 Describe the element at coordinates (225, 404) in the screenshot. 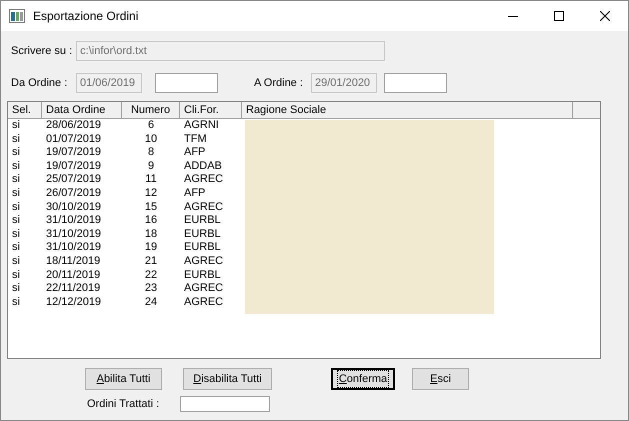

I see `processed-count-field` at that location.